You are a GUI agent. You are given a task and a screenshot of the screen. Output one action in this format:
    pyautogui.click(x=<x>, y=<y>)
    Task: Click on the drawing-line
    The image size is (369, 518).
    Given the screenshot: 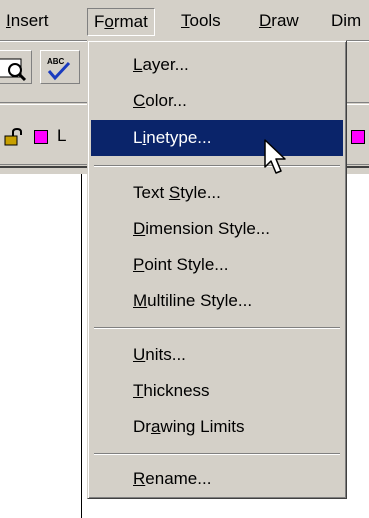 What is the action you would take?
    pyautogui.click(x=81, y=346)
    